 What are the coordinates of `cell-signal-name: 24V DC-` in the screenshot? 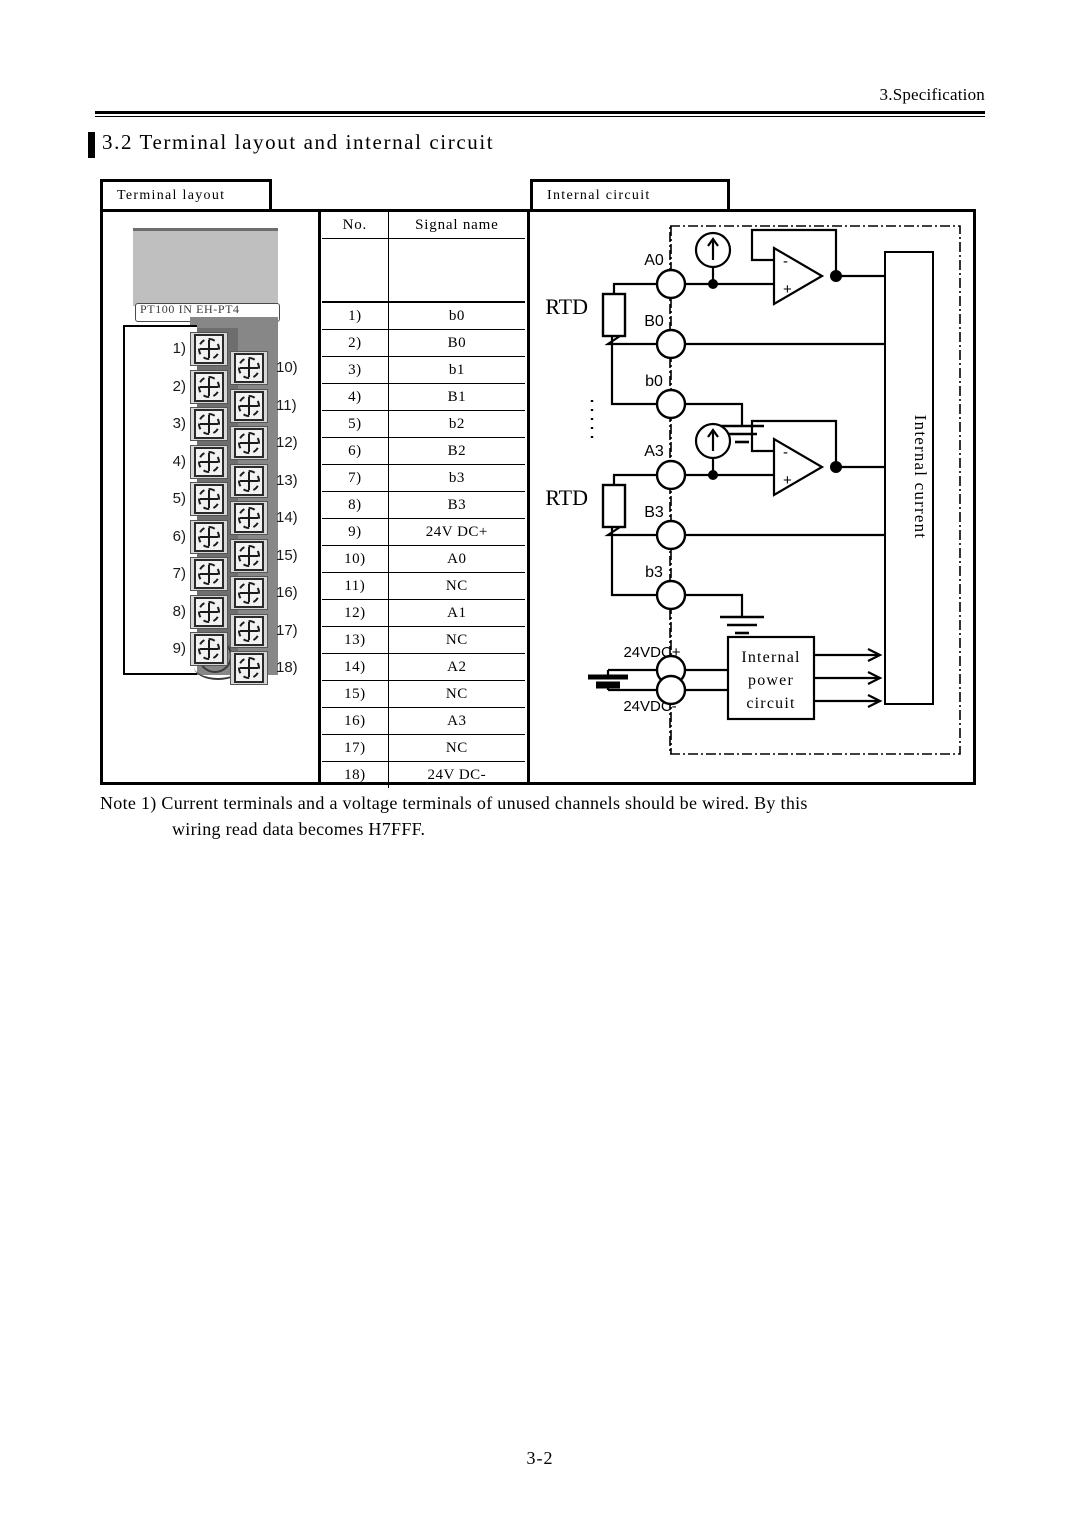 It's located at (456, 774).